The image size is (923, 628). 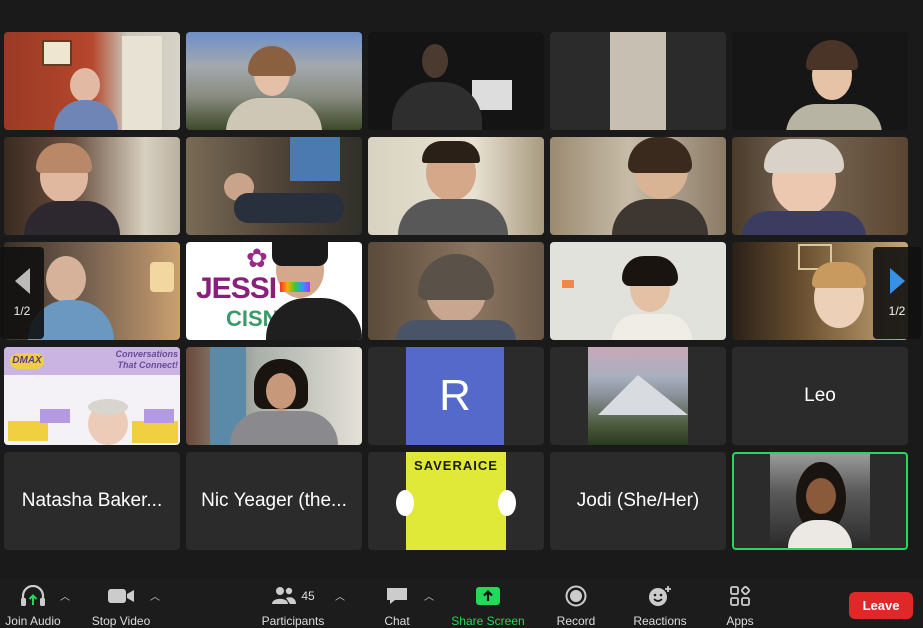 What do you see at coordinates (92, 396) in the screenshot?
I see `video-tile: DMAX Conversations That Connect!` at bounding box center [92, 396].